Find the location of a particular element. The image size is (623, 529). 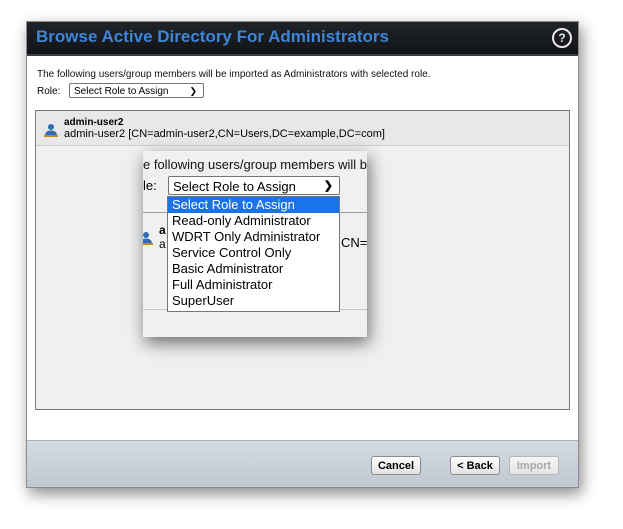

zoom-intro-text: e following users/group members will be is located at coordinates (255, 164).